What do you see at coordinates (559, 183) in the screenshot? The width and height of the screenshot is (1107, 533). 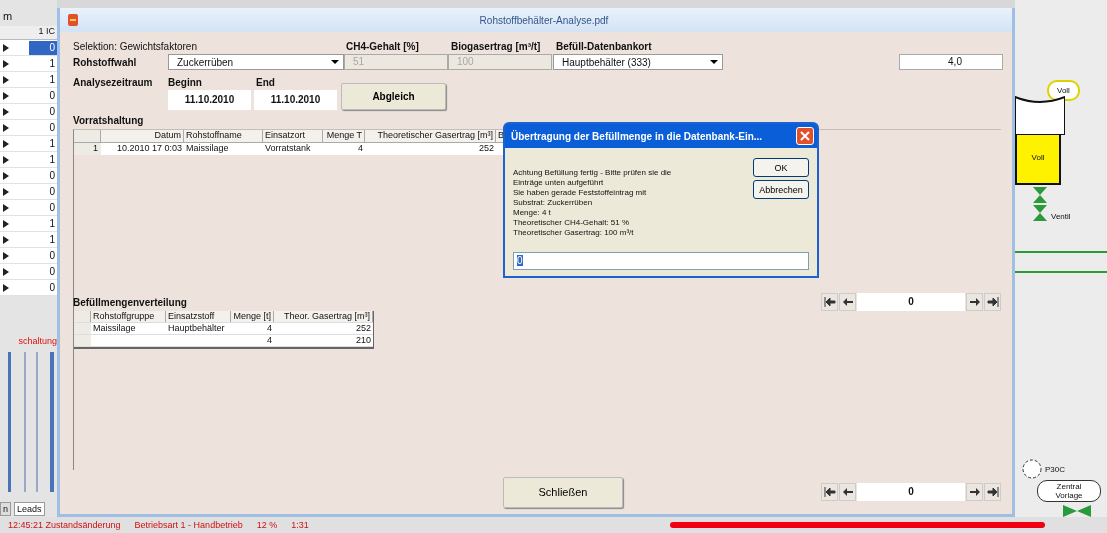 I see `message-text: Einträge unten aufgeführt` at bounding box center [559, 183].